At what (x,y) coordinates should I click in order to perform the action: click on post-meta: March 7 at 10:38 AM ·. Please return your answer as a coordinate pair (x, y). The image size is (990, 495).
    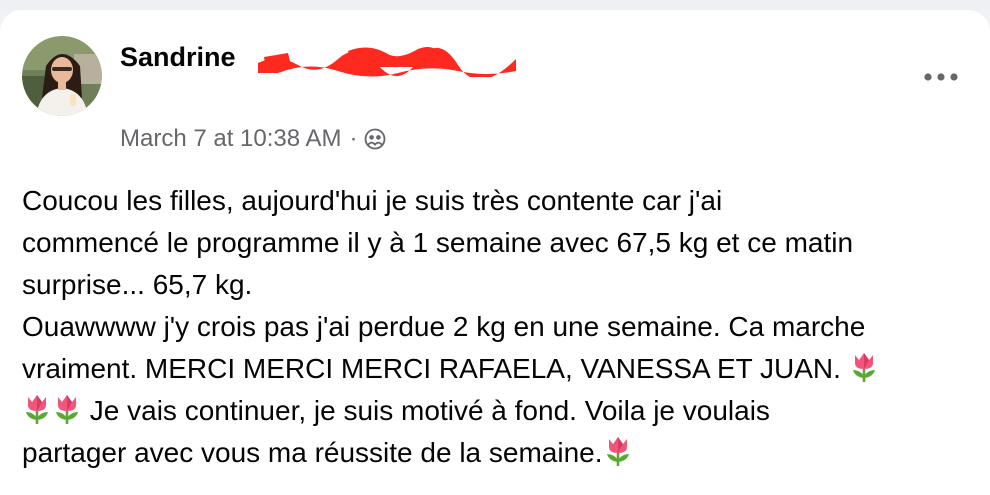
    Looking at the image, I should click on (253, 139).